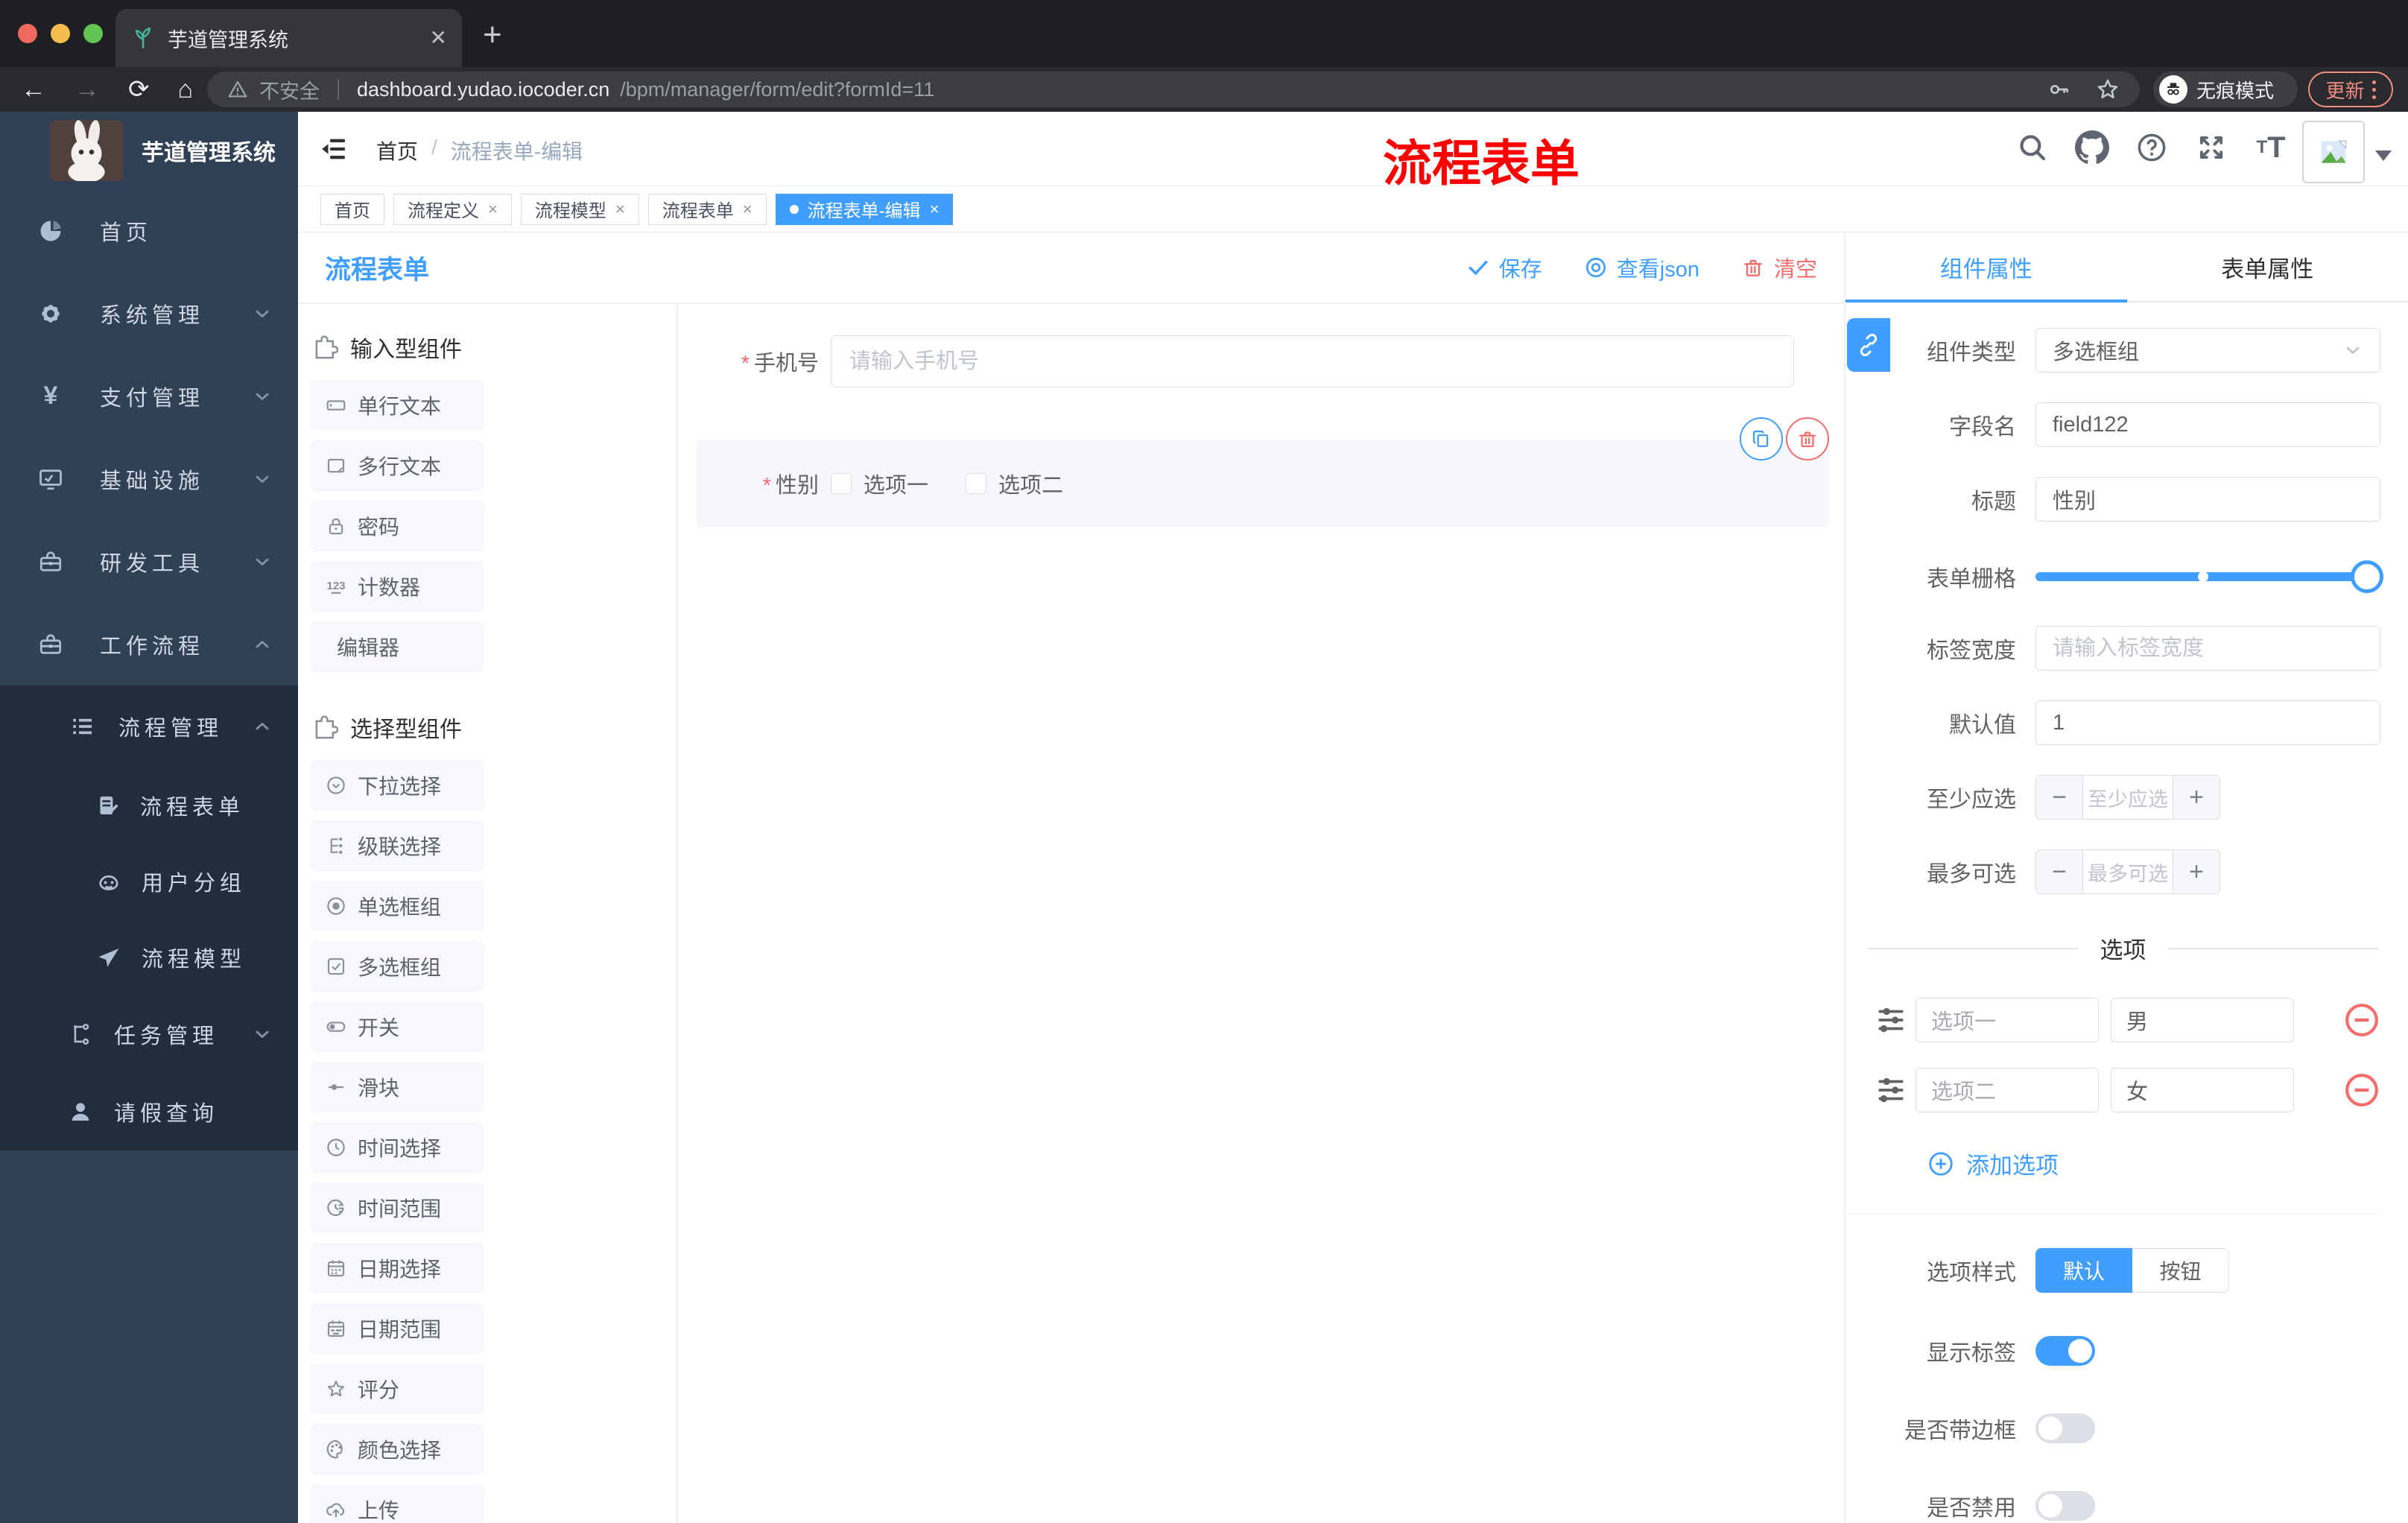  What do you see at coordinates (149, 479) in the screenshot?
I see `sidebar-item-infra: 基础设施` at bounding box center [149, 479].